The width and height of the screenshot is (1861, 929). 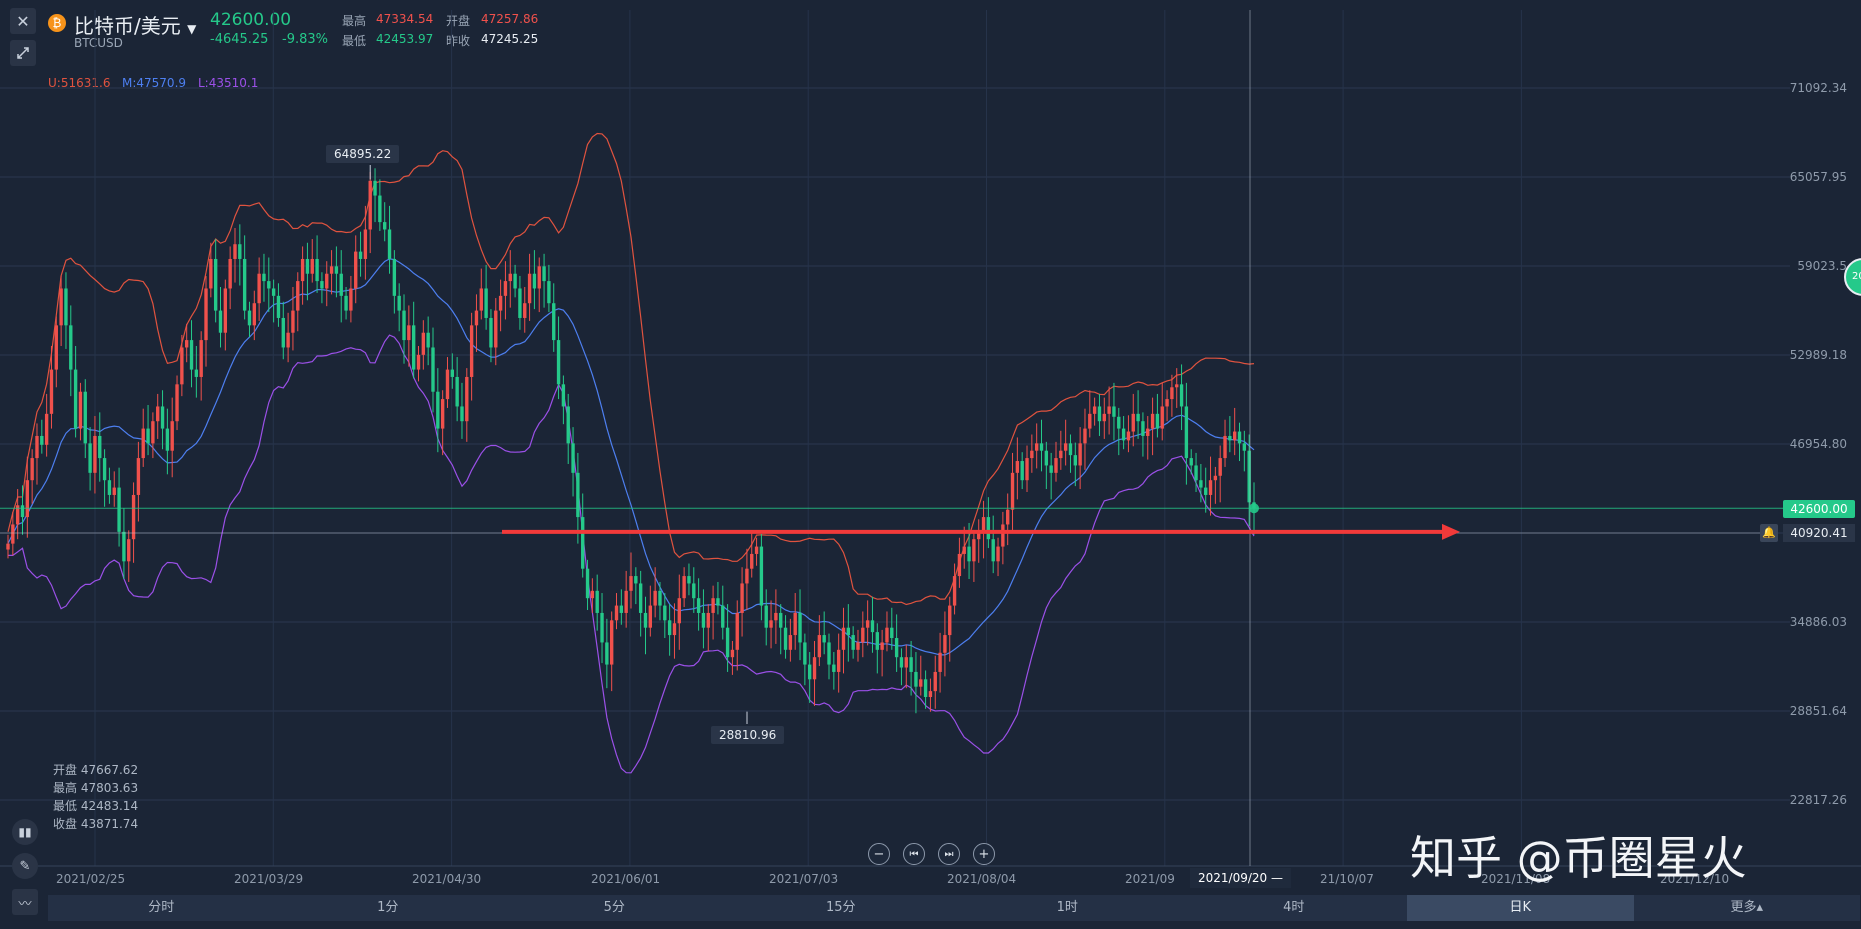 I want to click on line-chart-icon: 〰, so click(x=25, y=904).